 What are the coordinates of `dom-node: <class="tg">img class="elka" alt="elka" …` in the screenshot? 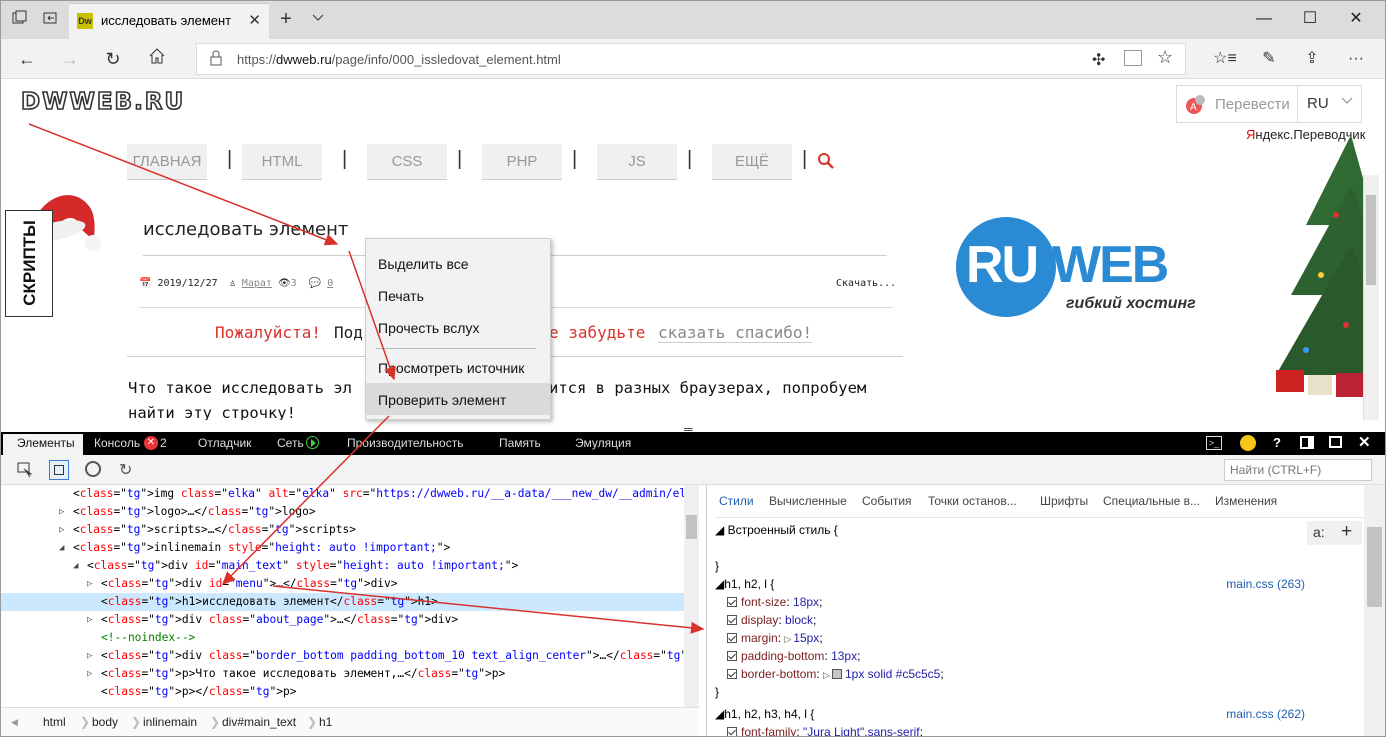 It's located at (350, 494).